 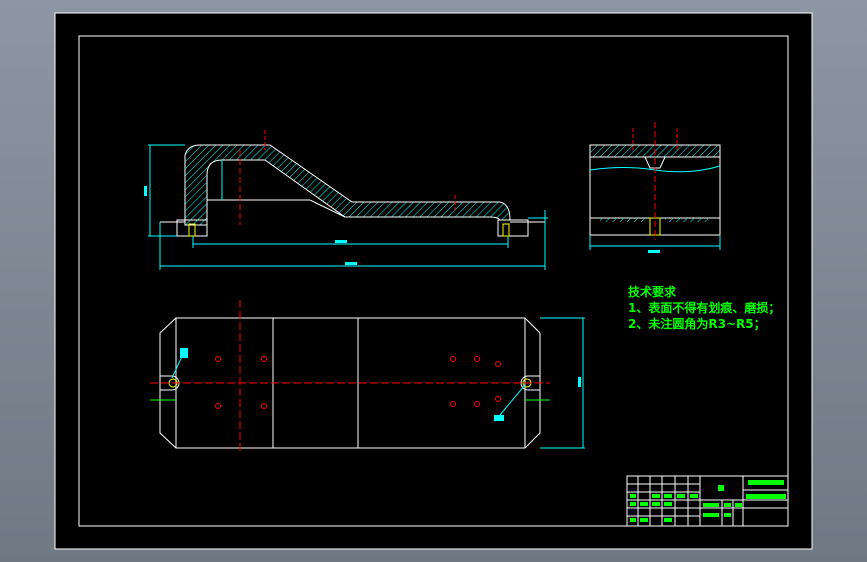 What do you see at coordinates (192, 230) in the screenshot?
I see `left-bolt` at bounding box center [192, 230].